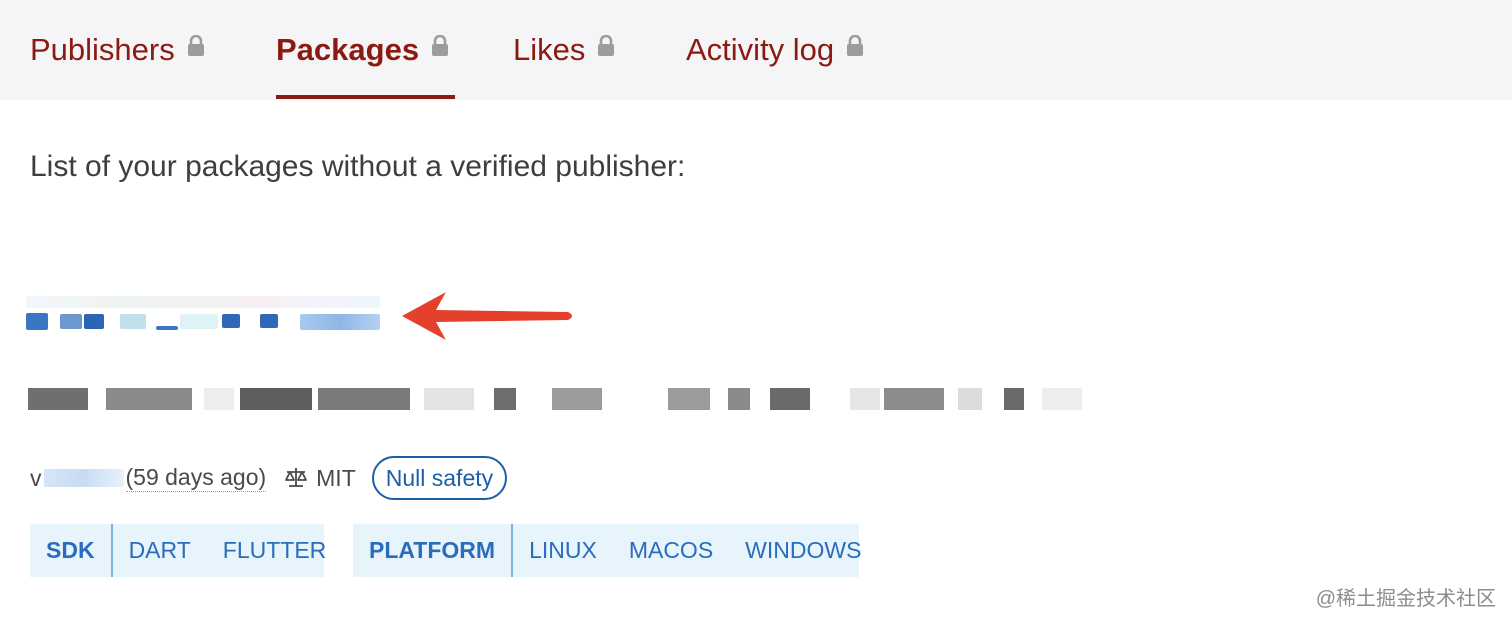 The width and height of the screenshot is (1512, 623). What do you see at coordinates (336, 477) in the screenshot?
I see `license-label: MIT` at bounding box center [336, 477].